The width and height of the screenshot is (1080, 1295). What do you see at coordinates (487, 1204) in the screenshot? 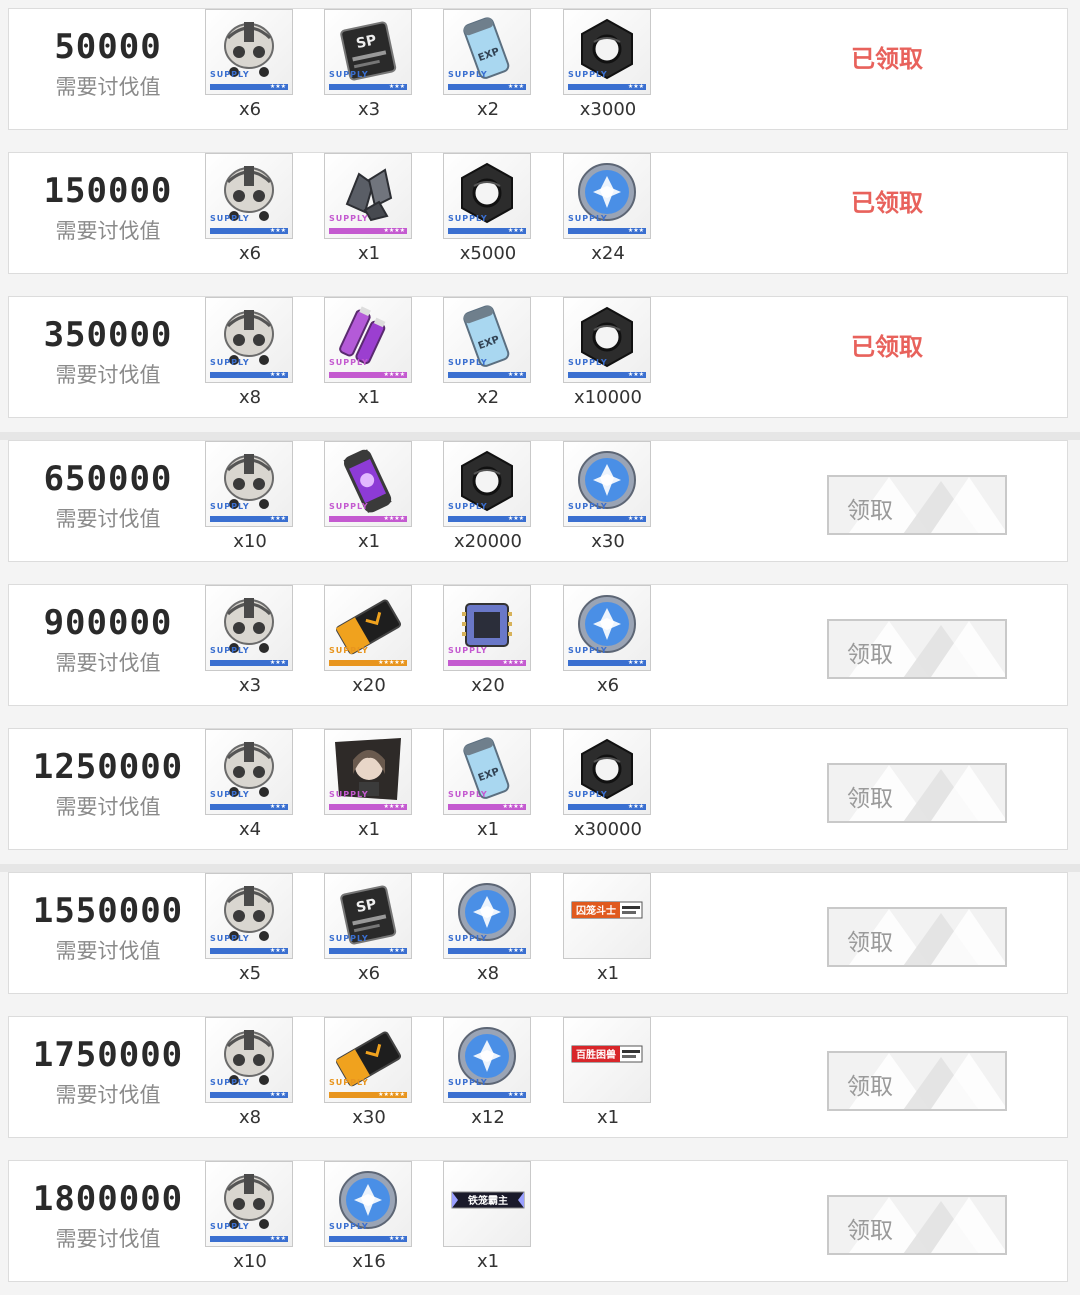
I see `reward-item-frame: 铁笼霸主` at bounding box center [487, 1204].